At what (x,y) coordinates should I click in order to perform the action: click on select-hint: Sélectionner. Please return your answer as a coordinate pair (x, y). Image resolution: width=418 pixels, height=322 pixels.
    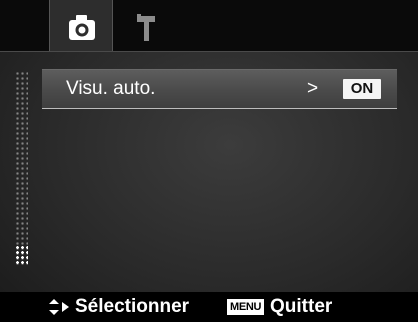
    Looking at the image, I should click on (132, 306).